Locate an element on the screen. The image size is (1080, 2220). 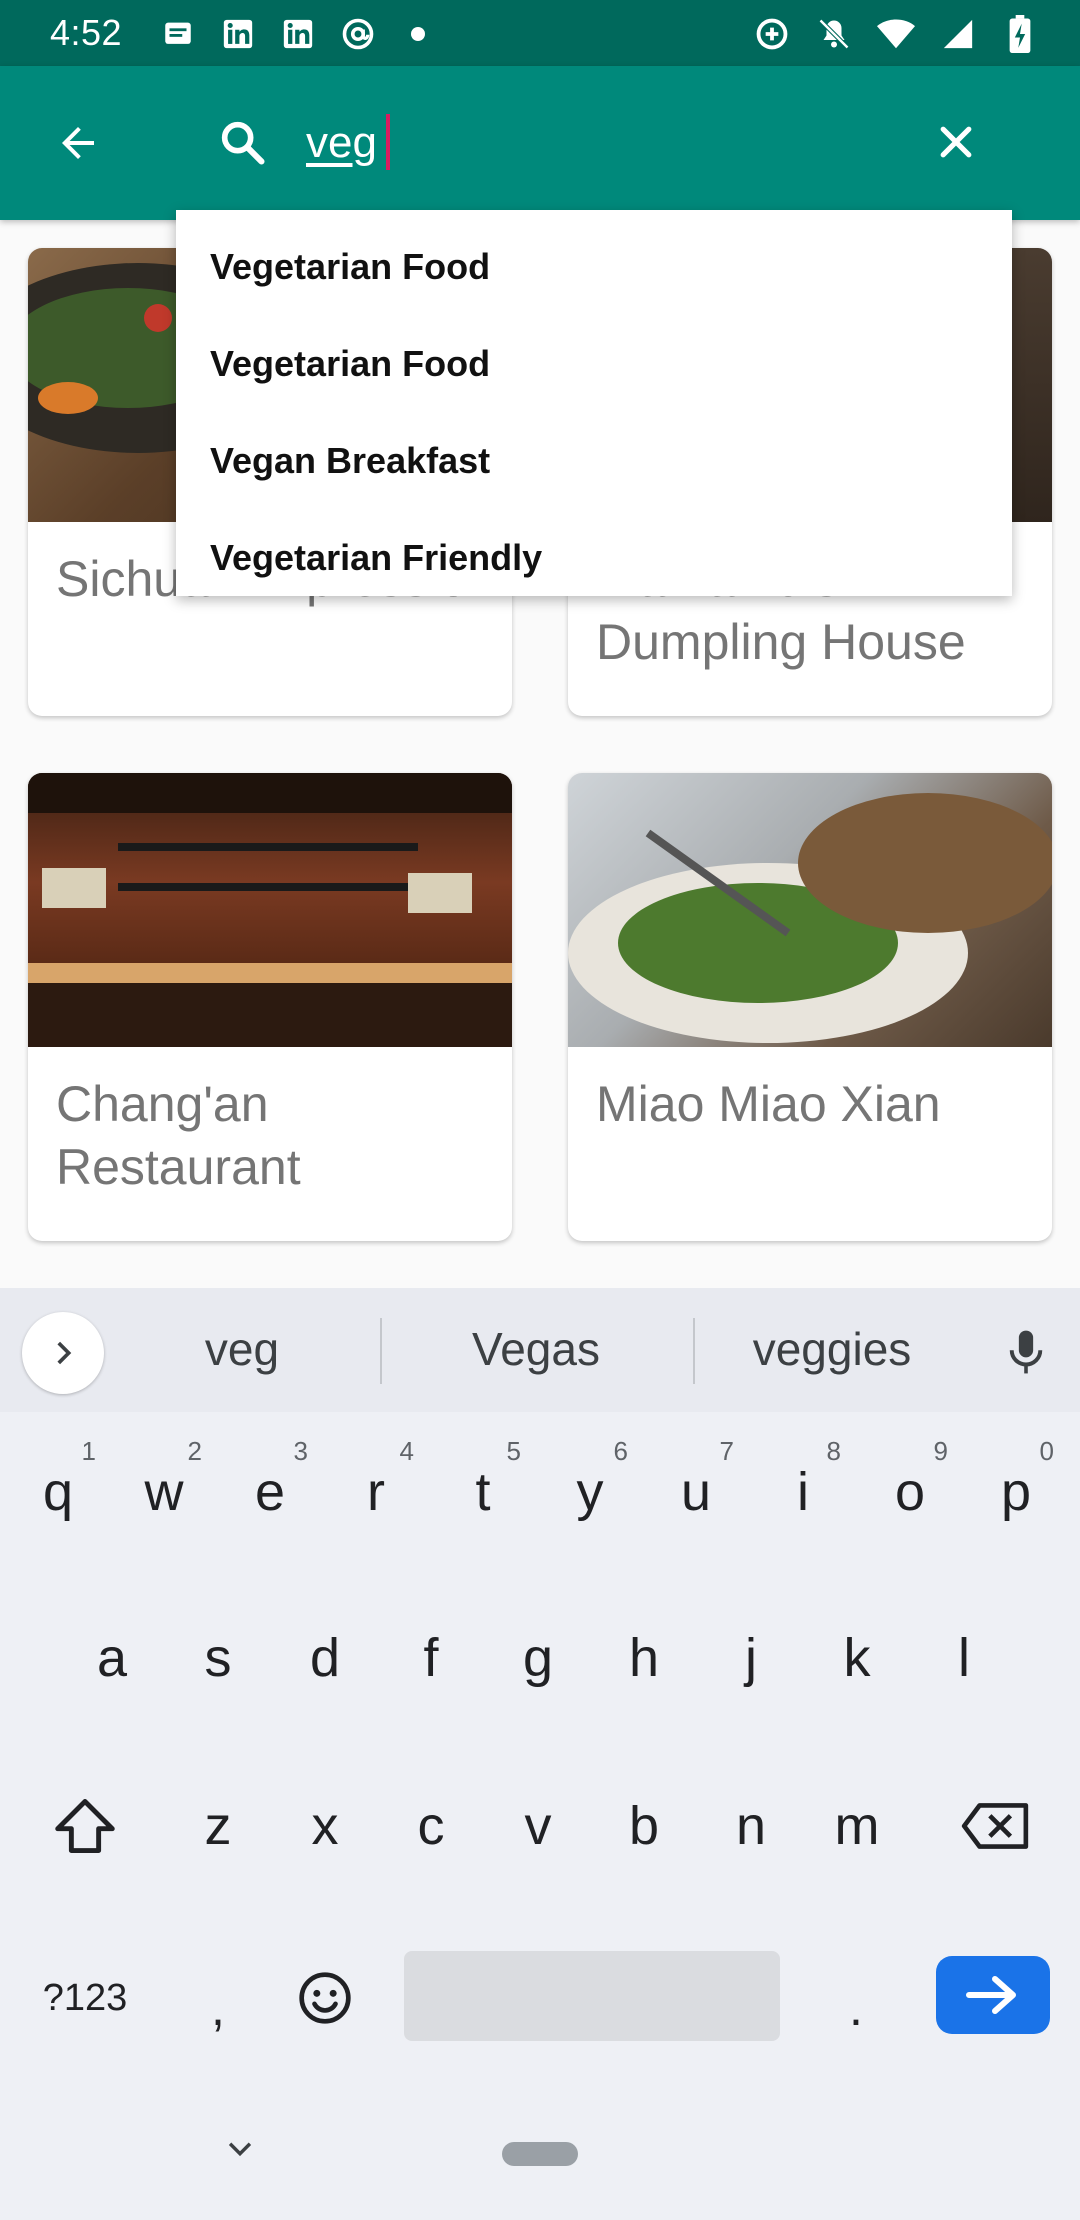
status-time: 4:52 is located at coordinates (86, 32).